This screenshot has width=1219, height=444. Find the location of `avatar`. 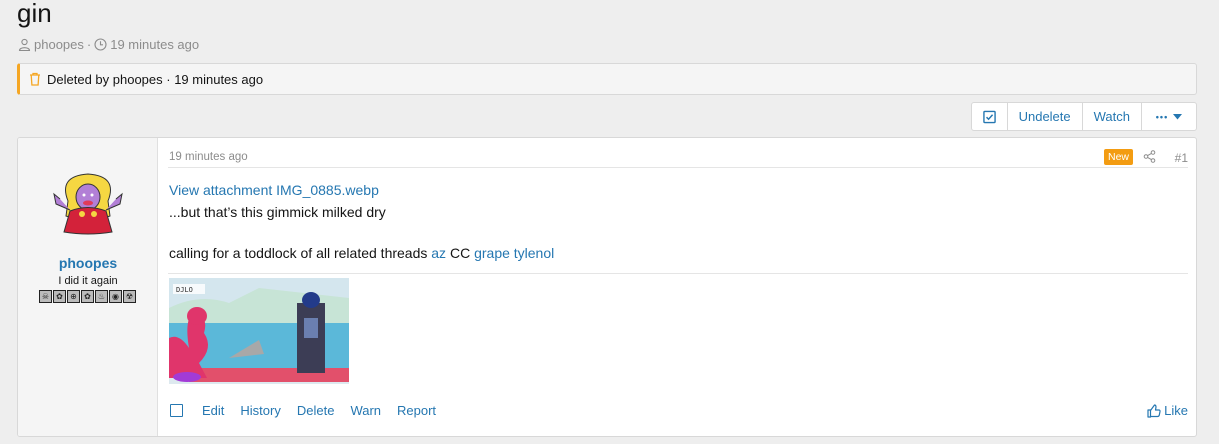

avatar is located at coordinates (88, 201).